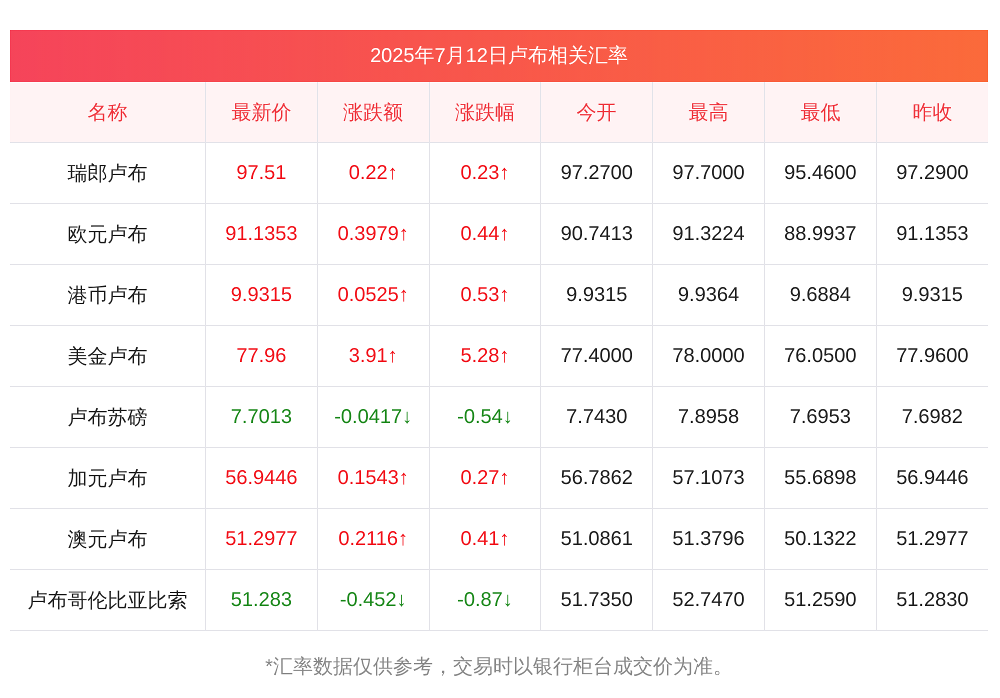  Describe the element at coordinates (596, 417) in the screenshot. I see `table-cell: 7.7430` at that location.